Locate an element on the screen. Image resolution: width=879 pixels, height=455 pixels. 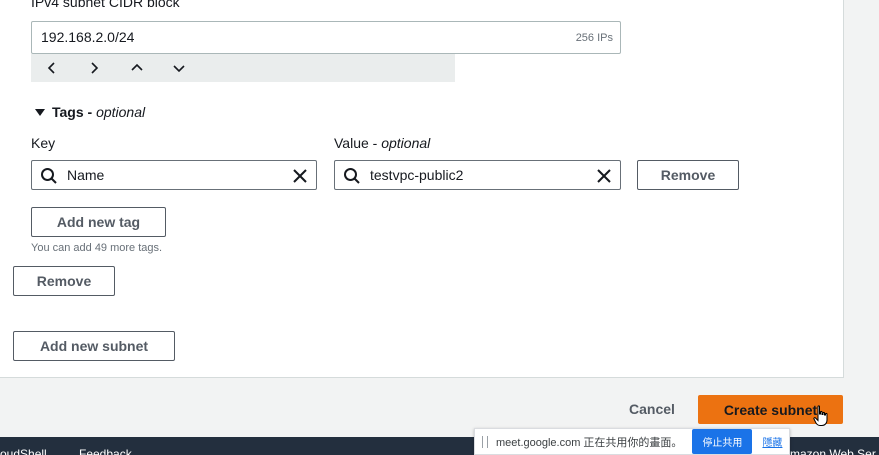
tag-value-field: testvpc-public2 is located at coordinates (477, 175).